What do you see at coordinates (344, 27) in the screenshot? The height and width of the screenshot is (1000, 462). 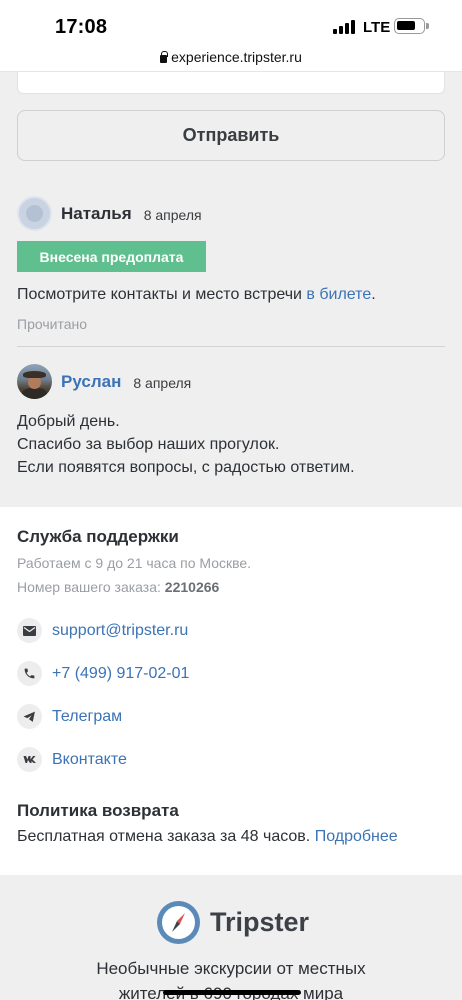 I see `signal-icon` at bounding box center [344, 27].